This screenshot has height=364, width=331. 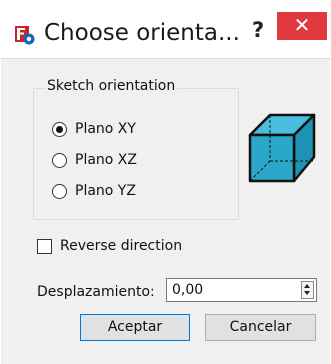 What do you see at coordinates (307, 293) in the screenshot?
I see `spin-down-icon` at bounding box center [307, 293].